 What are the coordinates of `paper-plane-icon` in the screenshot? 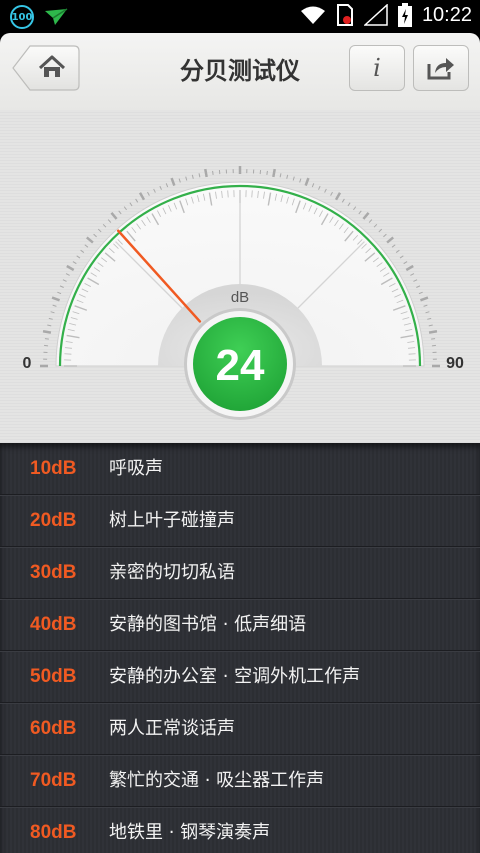 It's located at (56, 16).